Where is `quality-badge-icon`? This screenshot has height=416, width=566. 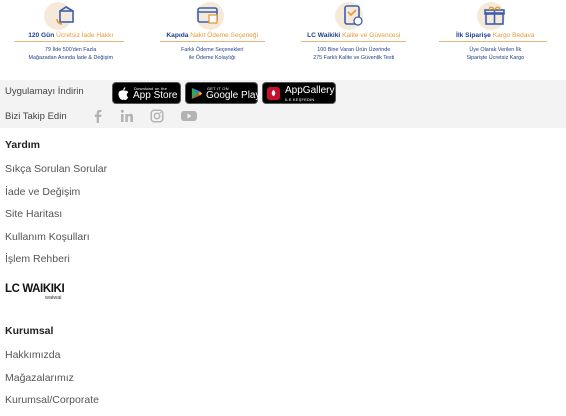 quality-badge-icon is located at coordinates (353, 15).